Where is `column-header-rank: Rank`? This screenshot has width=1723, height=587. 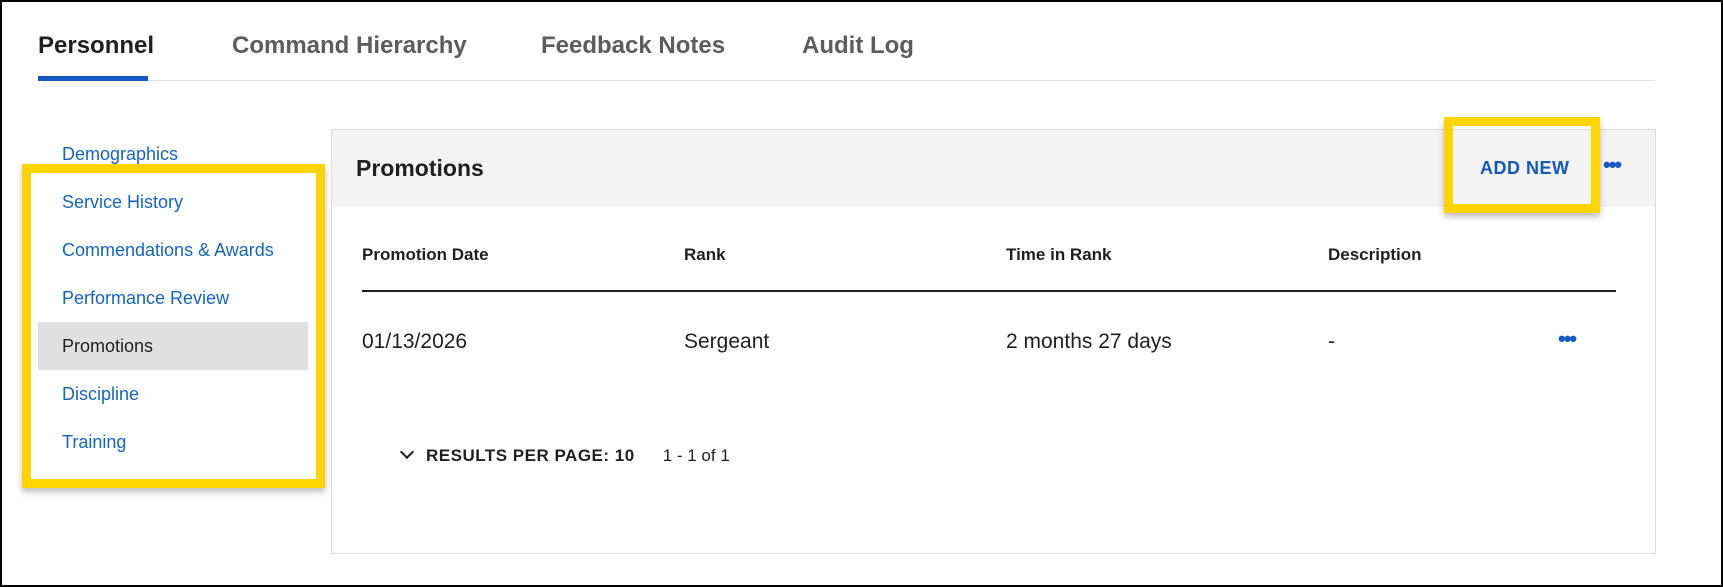 column-header-rank: Rank is located at coordinates (705, 254).